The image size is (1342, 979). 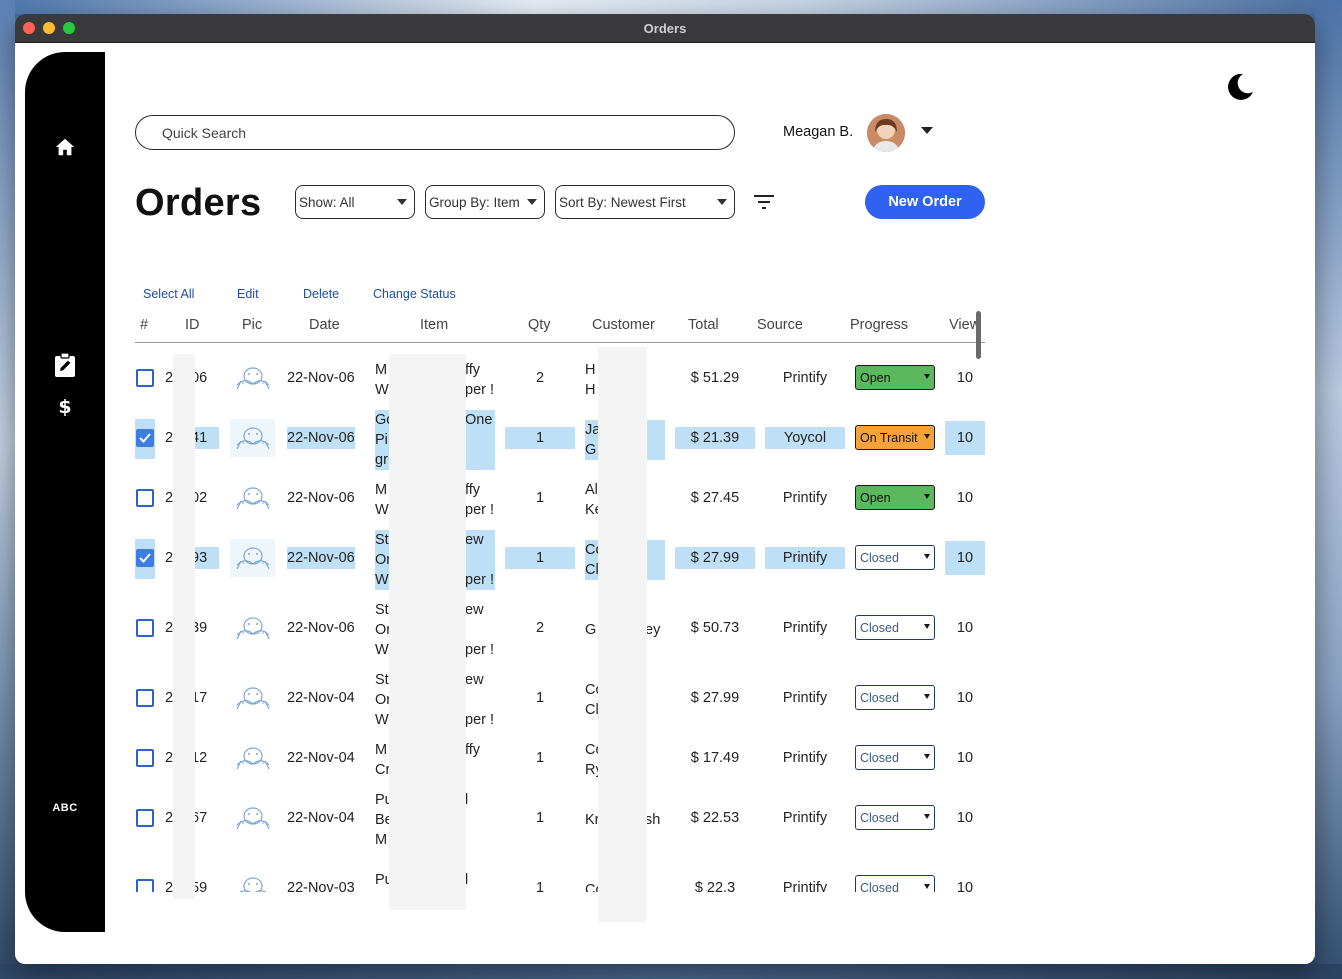 I want to click on row-source: Yoycol, so click(x=805, y=438).